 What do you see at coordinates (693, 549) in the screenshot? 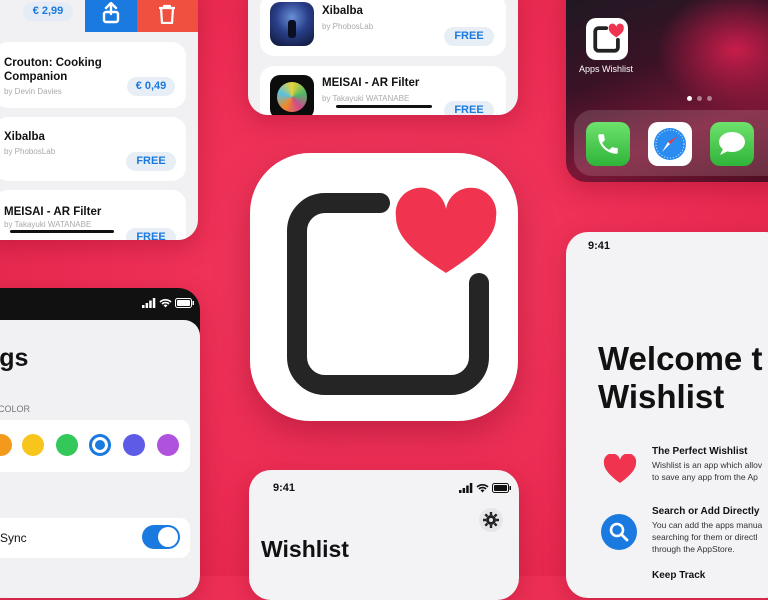
I see `feature-description: through the AppStore.` at bounding box center [693, 549].